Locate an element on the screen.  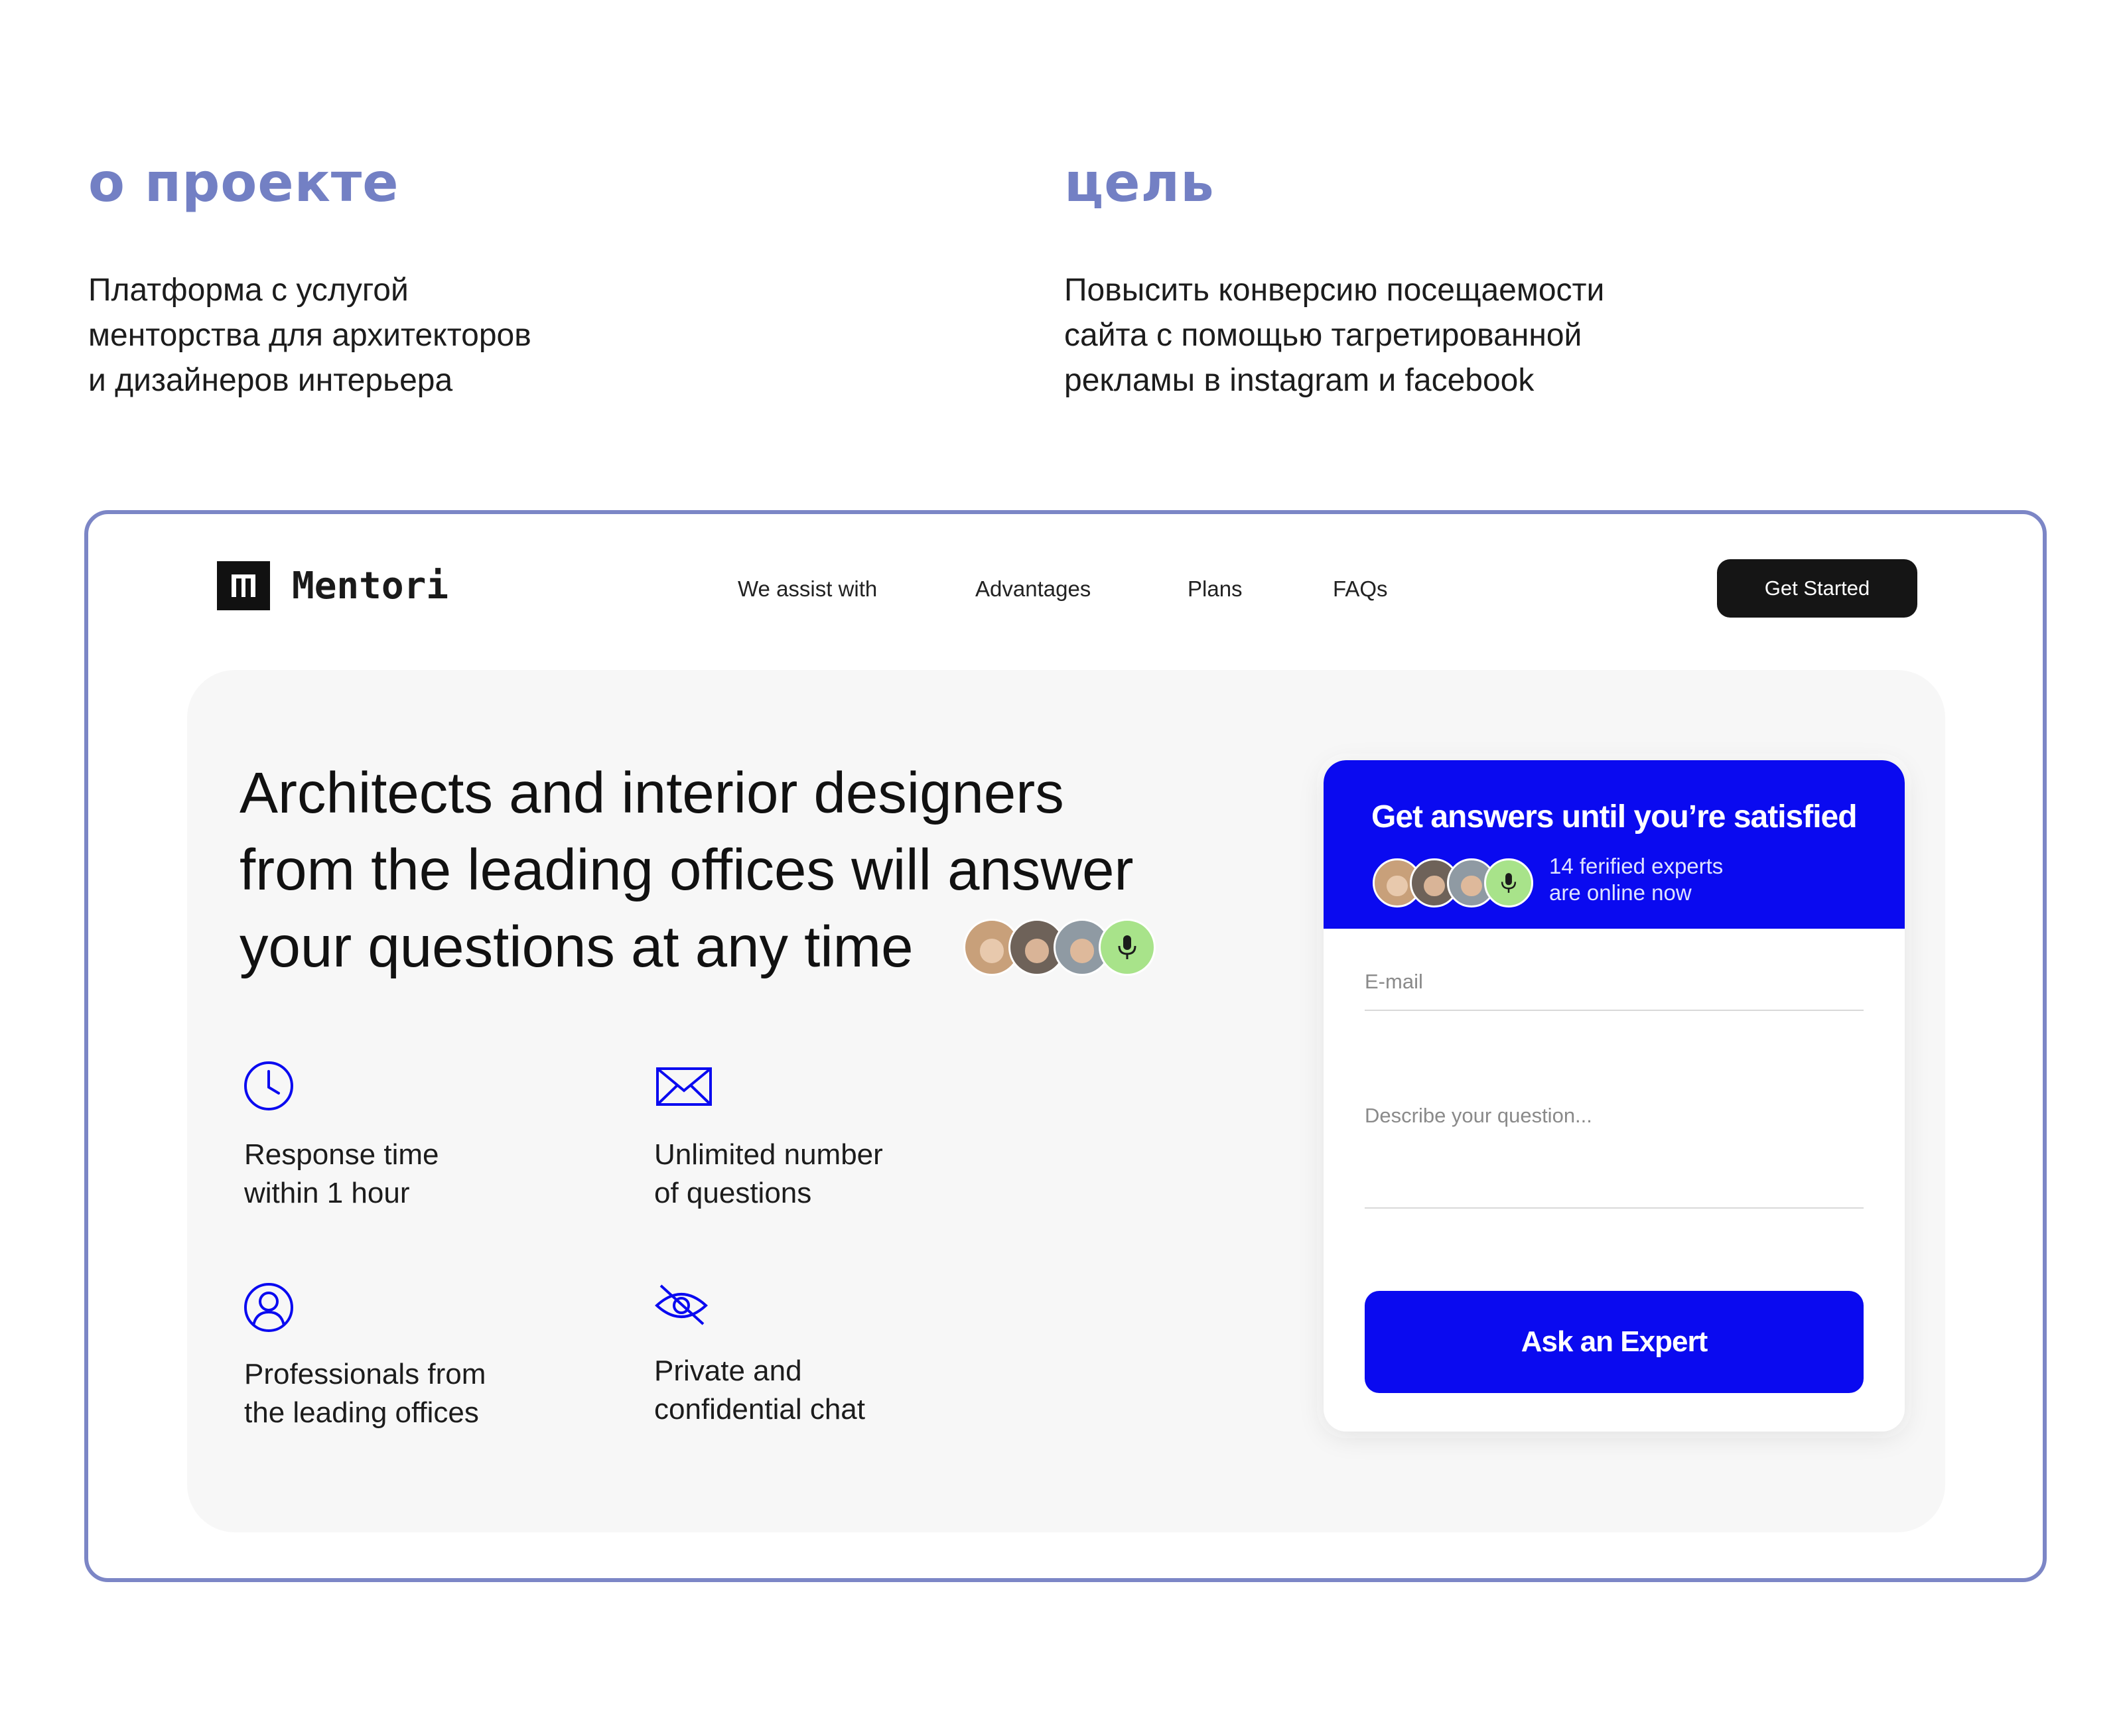
ask-expert-button: Ask an Expert is located at coordinates (1614, 1342).